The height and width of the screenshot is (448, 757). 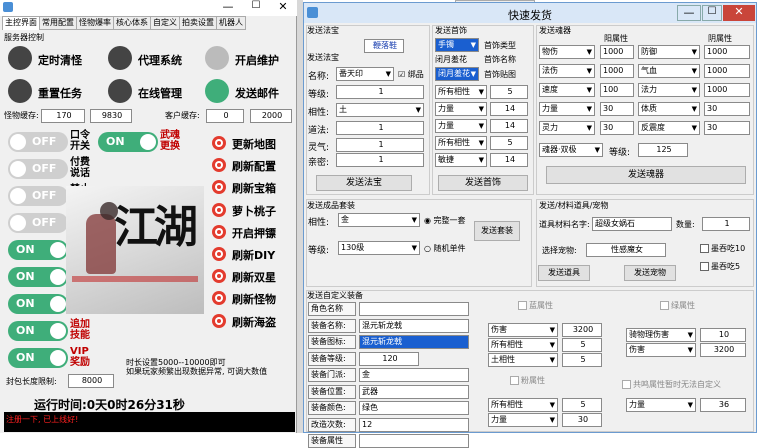 What do you see at coordinates (38, 223) in the screenshot?
I see `toggle-3: OFF` at bounding box center [38, 223].